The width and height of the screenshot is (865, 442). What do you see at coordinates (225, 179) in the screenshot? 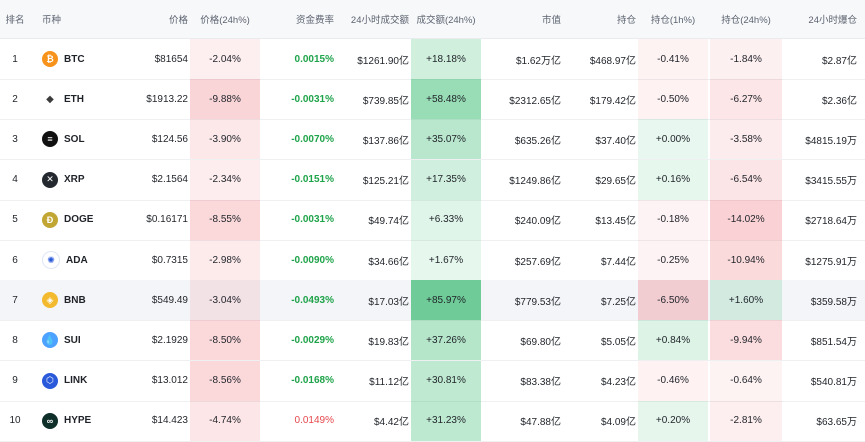
I see `price-change-cell: -2.34%` at bounding box center [225, 179].